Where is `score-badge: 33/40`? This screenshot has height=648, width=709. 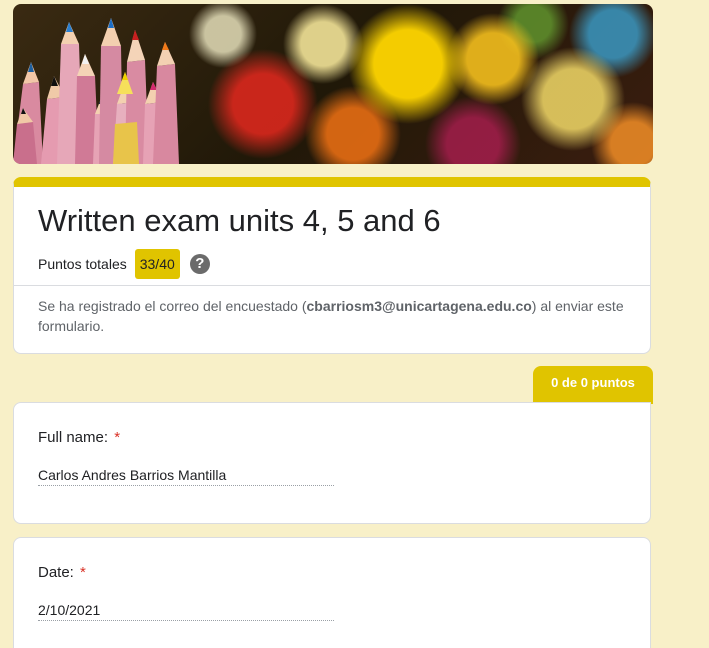 score-badge: 33/40 is located at coordinates (157, 264).